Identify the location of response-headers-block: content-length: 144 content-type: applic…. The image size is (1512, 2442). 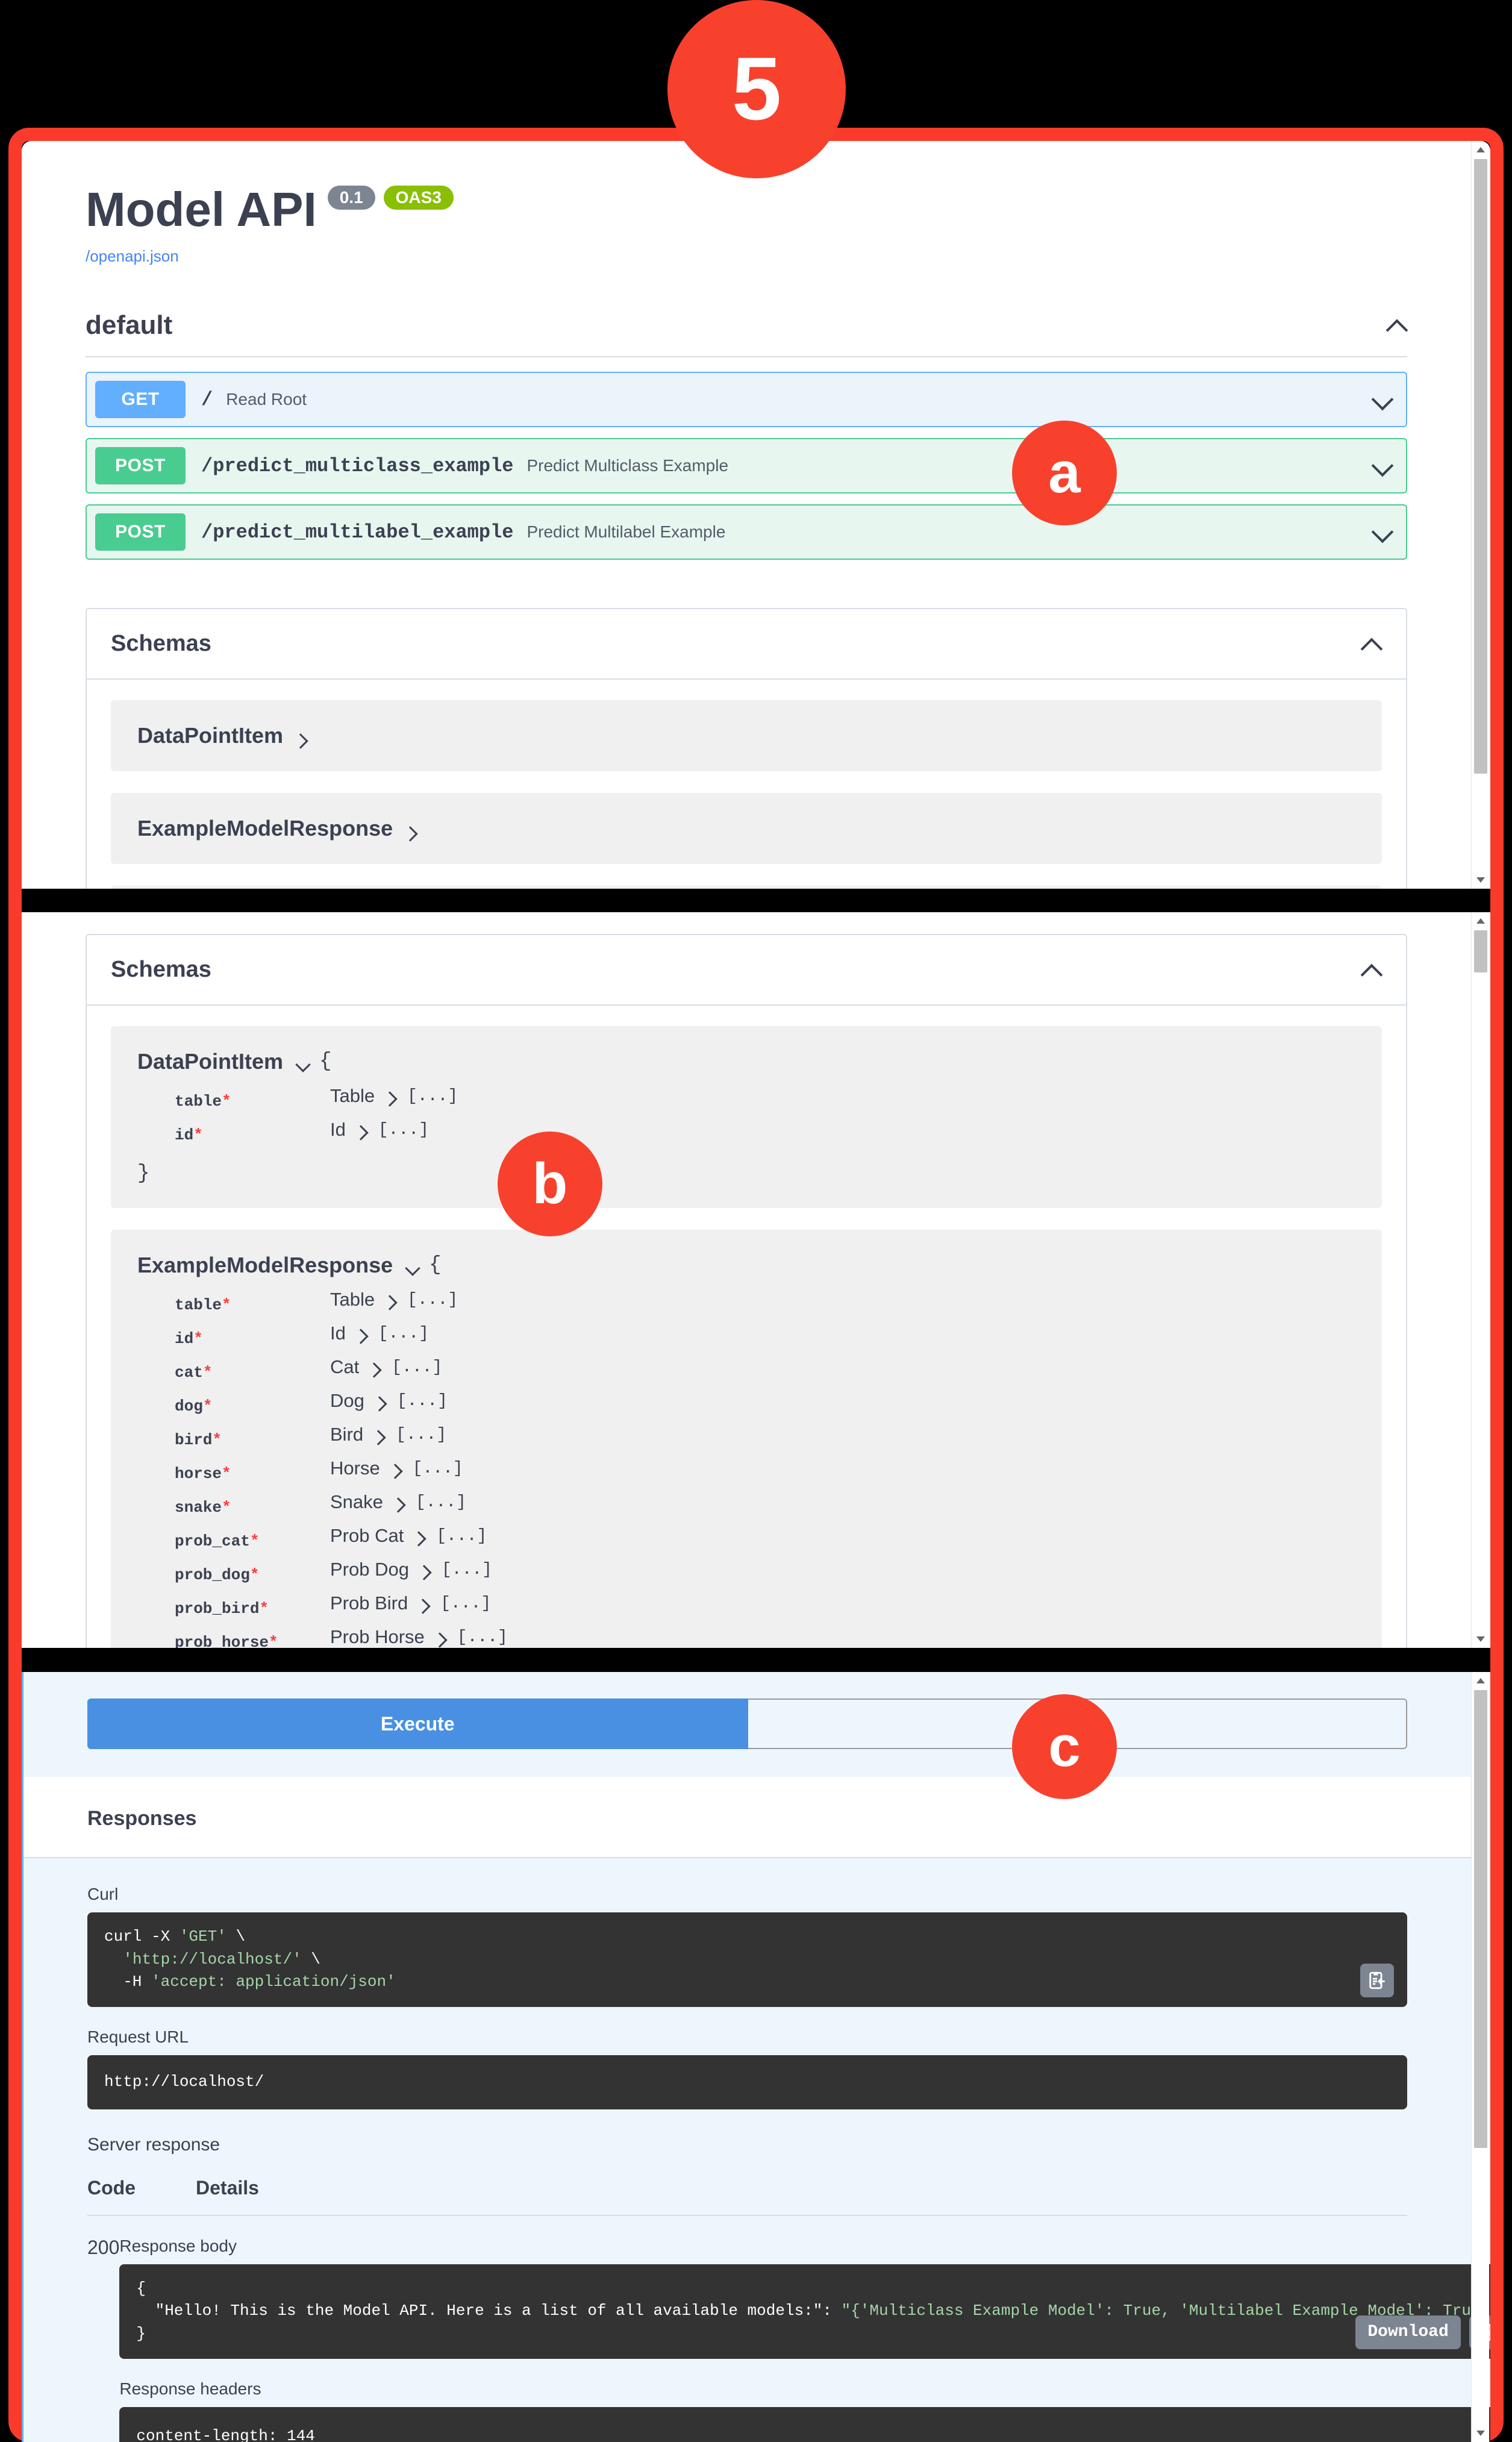
(805, 2424).